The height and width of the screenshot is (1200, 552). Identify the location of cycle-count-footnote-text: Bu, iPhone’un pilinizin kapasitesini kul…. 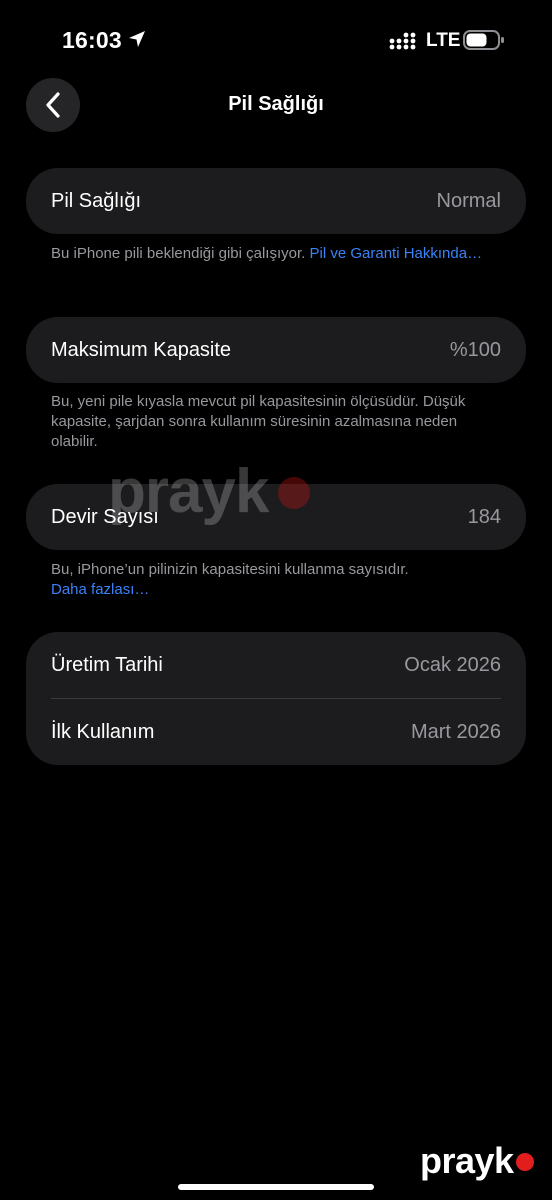
(230, 569).